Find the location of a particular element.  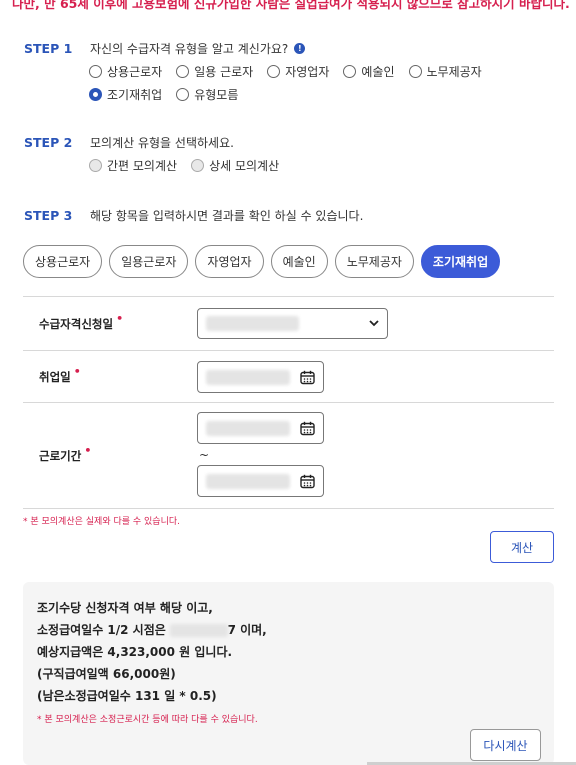

radio-label: 조기재취업 is located at coordinates (135, 95).